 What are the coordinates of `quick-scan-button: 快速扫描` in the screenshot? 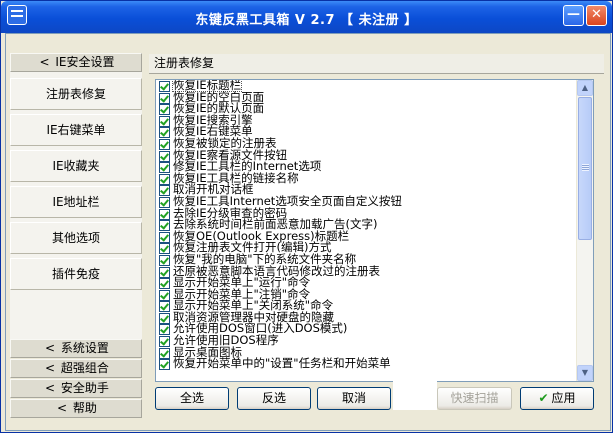 It's located at (474, 398).